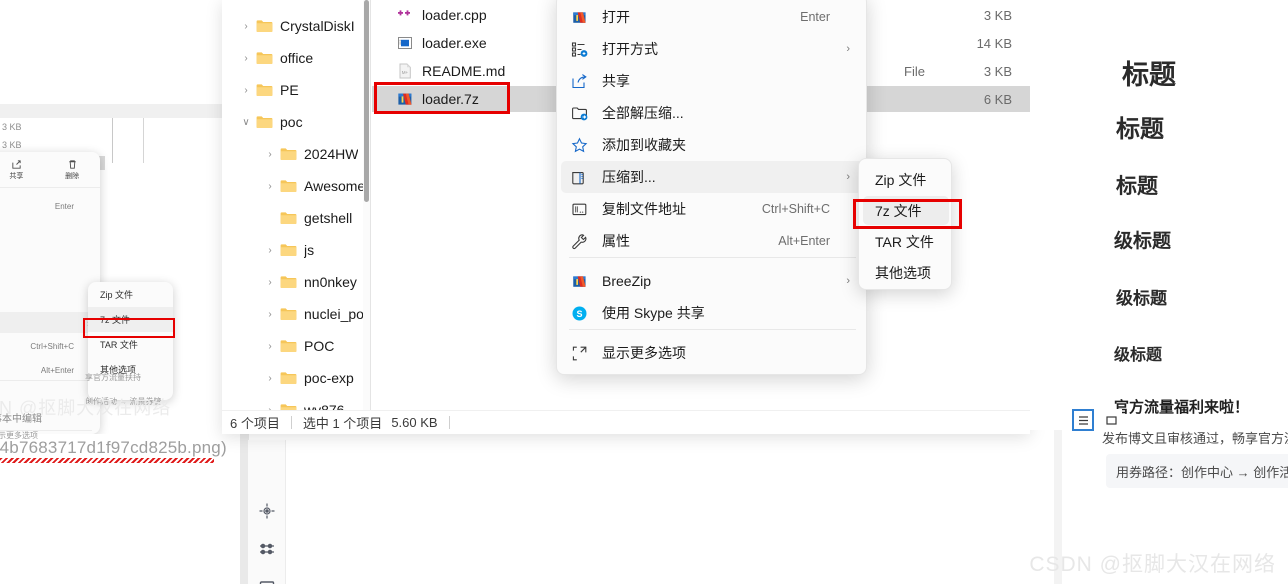 The image size is (1288, 584). I want to click on context-menu-accelerator: Ctrl+Shift+C, so click(795, 209).